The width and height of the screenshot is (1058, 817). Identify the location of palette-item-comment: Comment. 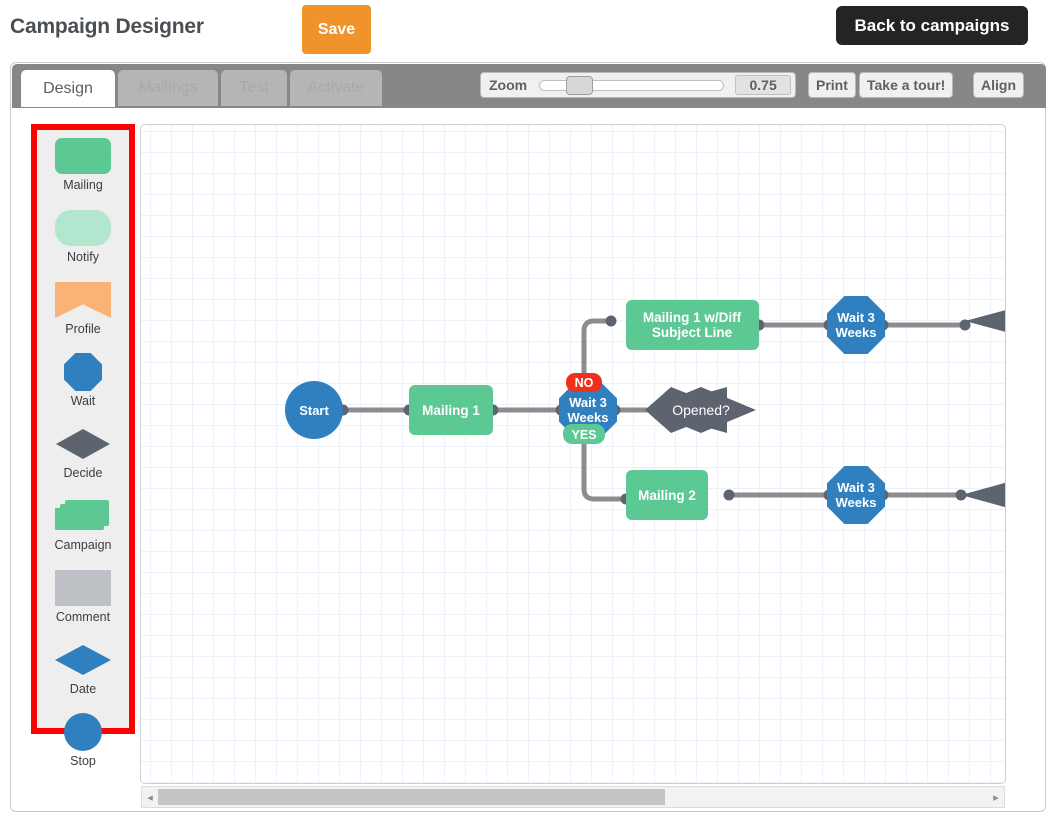
(83, 601).